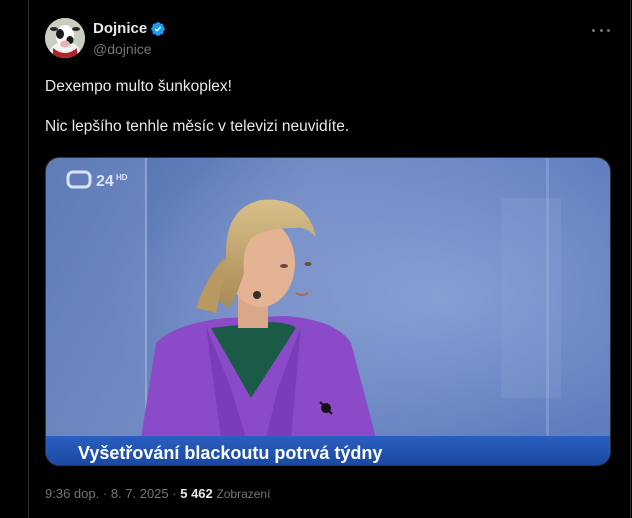  Describe the element at coordinates (230, 453) in the screenshot. I see `news-caption: Vyšetřování blackoutu potrvá týdny` at that location.